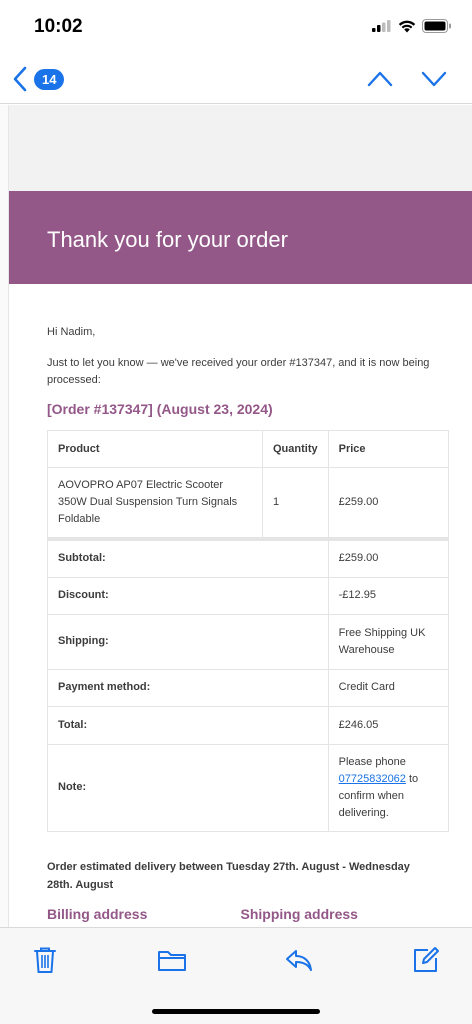  I want to click on address-titles: Billing address Shipping address, so click(240, 914).